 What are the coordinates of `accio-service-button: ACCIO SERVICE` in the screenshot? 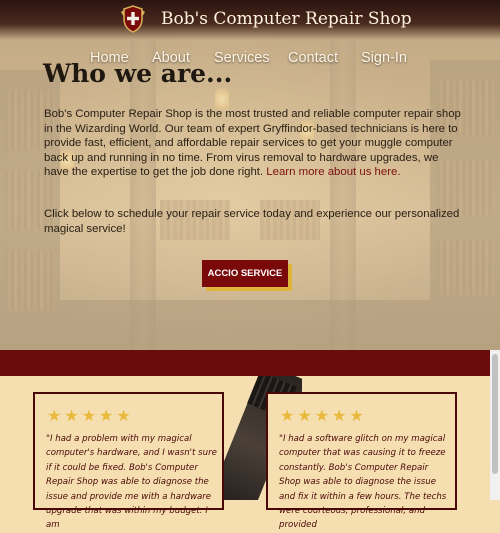 It's located at (245, 273).